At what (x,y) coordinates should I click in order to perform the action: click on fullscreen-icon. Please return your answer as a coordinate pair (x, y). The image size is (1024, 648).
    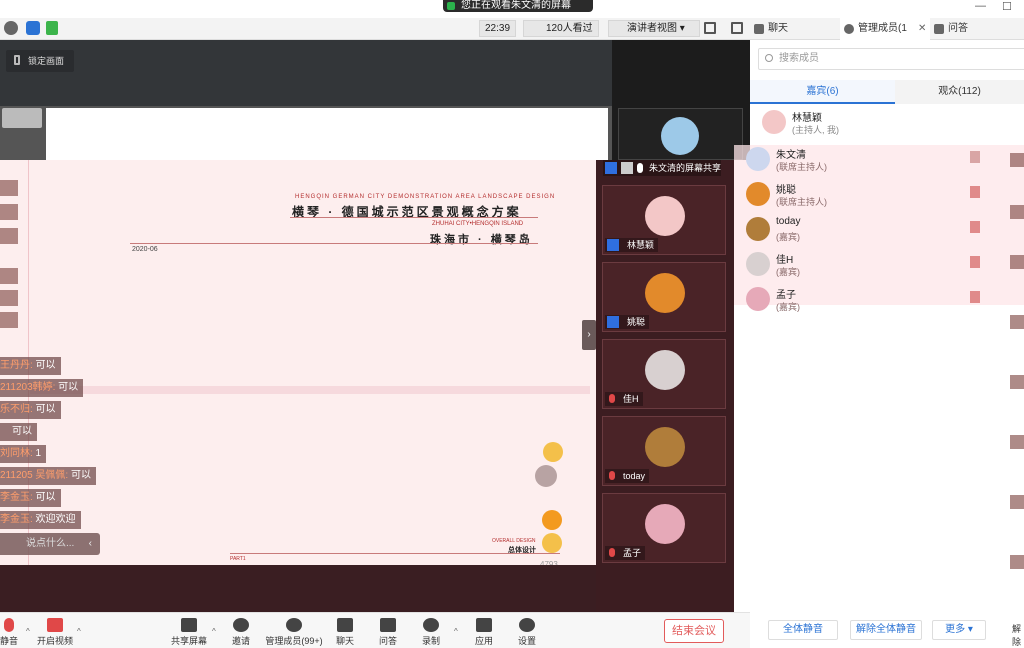
    Looking at the image, I should click on (710, 28).